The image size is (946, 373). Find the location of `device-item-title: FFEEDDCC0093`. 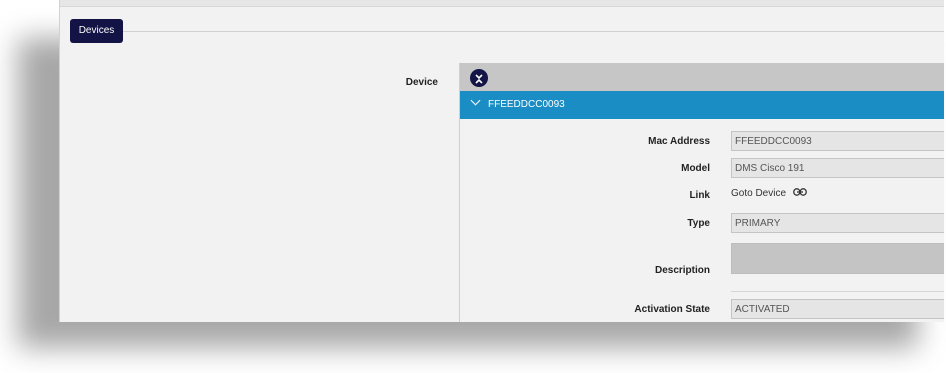

device-item-title: FFEEDDCC0093 is located at coordinates (526, 104).